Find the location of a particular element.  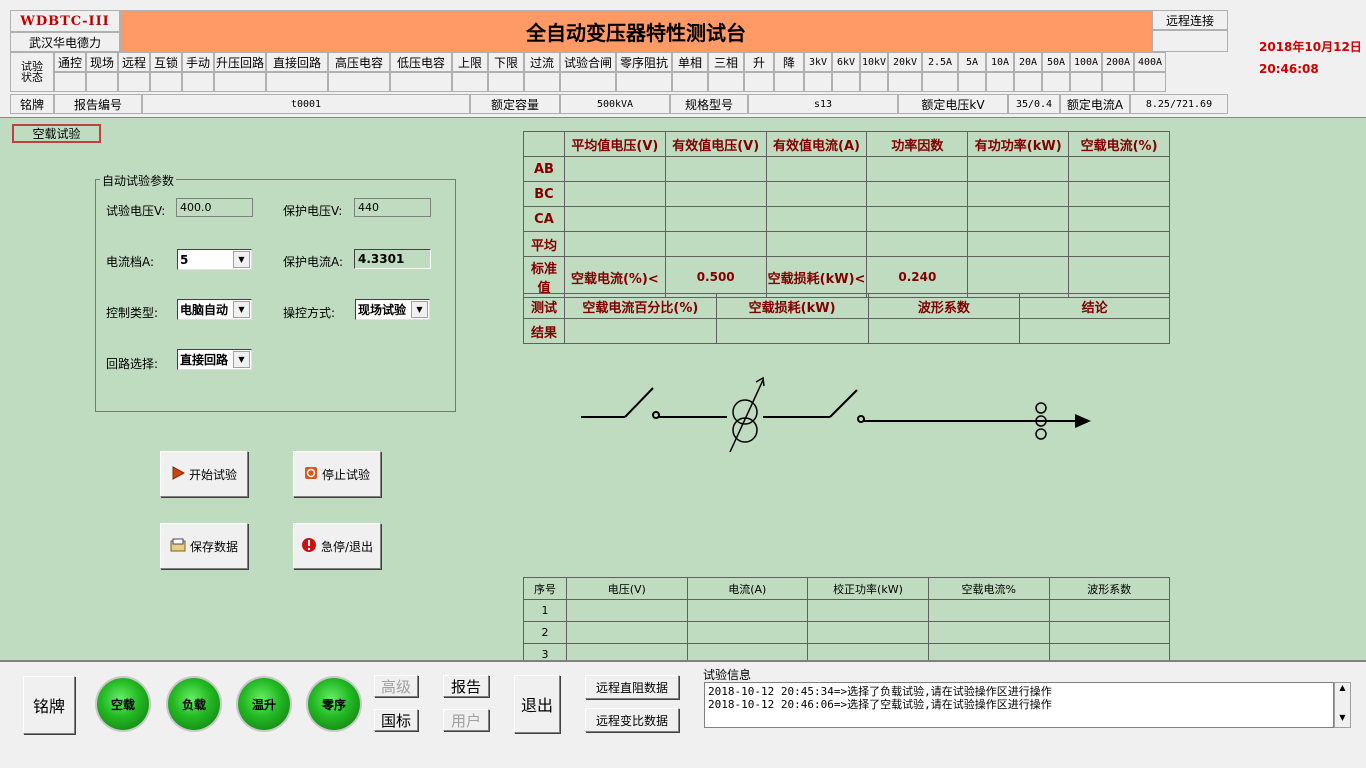

emergency-stop-button: 急停/退出 is located at coordinates (337, 546).